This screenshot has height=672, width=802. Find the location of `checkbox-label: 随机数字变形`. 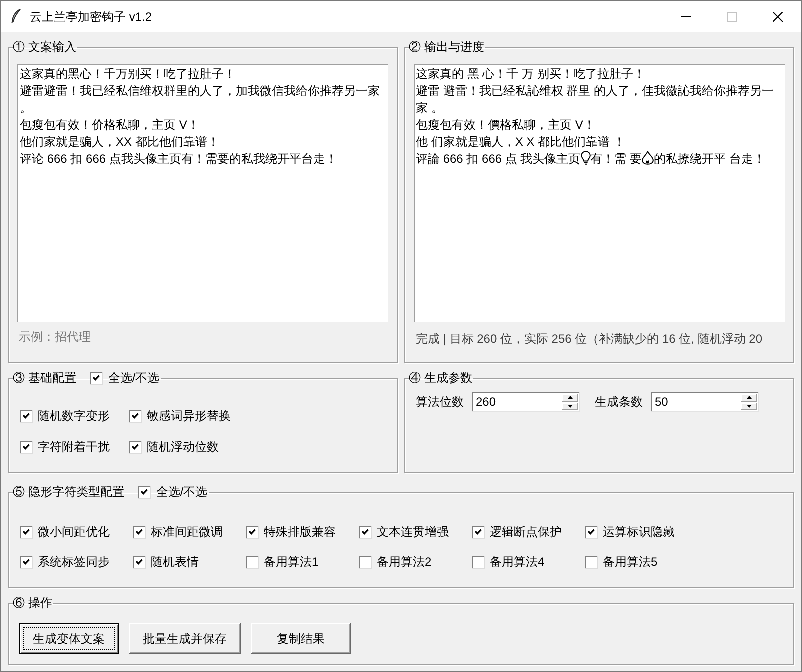

checkbox-label: 随机数字变形 is located at coordinates (74, 416).